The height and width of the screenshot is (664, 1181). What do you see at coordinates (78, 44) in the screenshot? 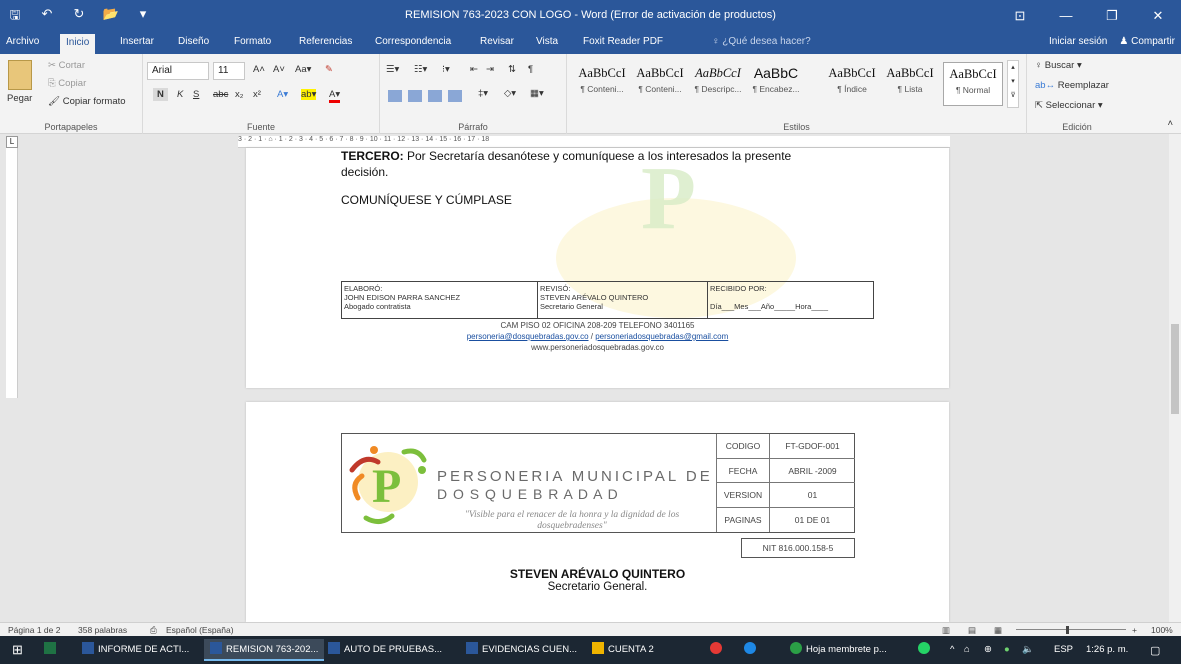
I see `tab-inicio: Inicio` at bounding box center [78, 44].